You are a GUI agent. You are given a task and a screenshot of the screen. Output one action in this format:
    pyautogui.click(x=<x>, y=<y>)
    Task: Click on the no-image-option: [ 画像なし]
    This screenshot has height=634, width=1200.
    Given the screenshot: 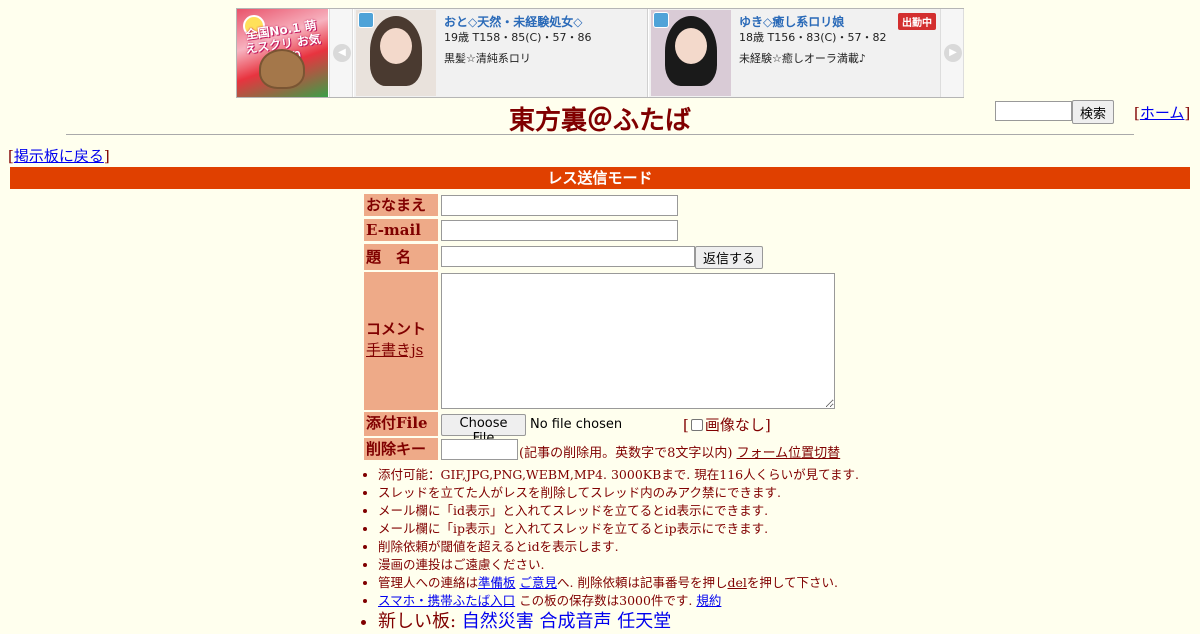 What is the action you would take?
    pyautogui.click(x=727, y=424)
    